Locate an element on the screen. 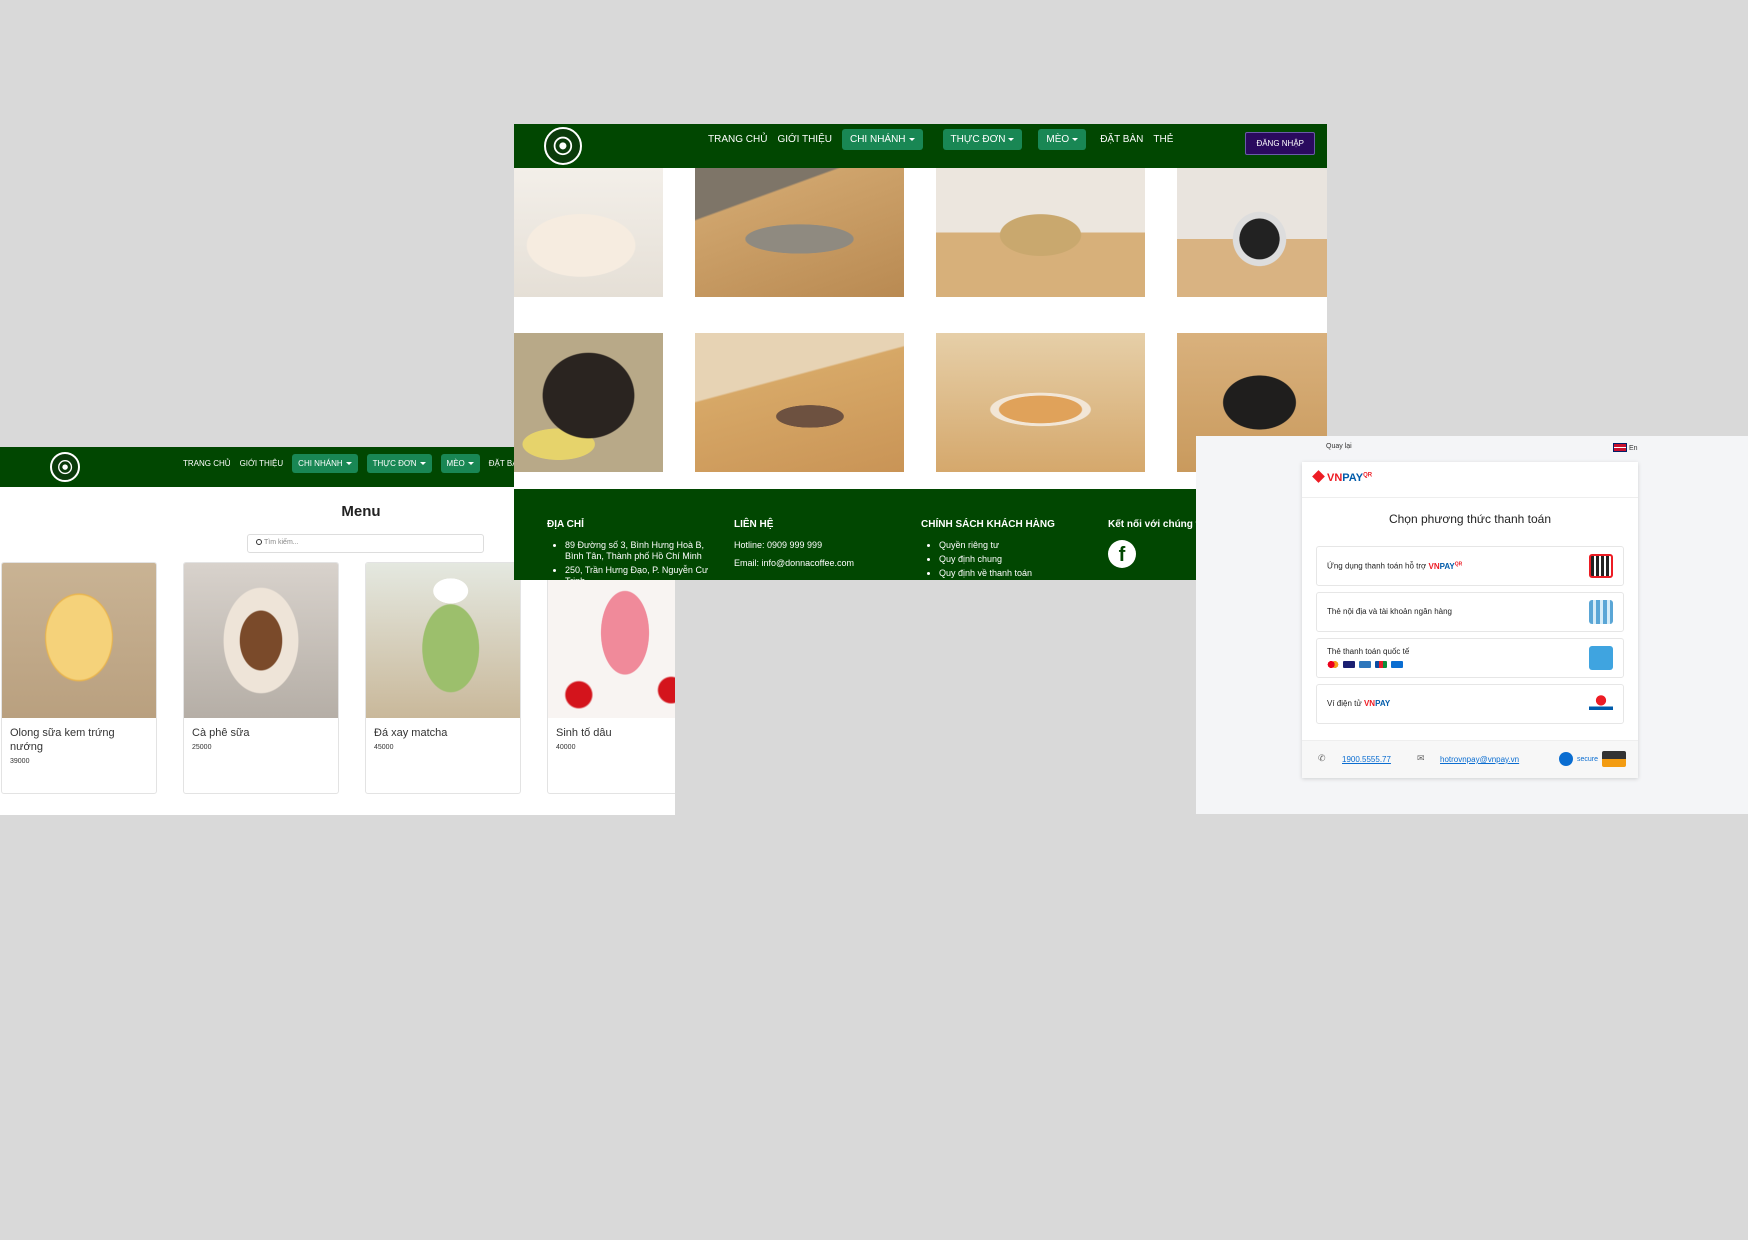  vnpay-logo-pay: PAY is located at coordinates (1353, 478).